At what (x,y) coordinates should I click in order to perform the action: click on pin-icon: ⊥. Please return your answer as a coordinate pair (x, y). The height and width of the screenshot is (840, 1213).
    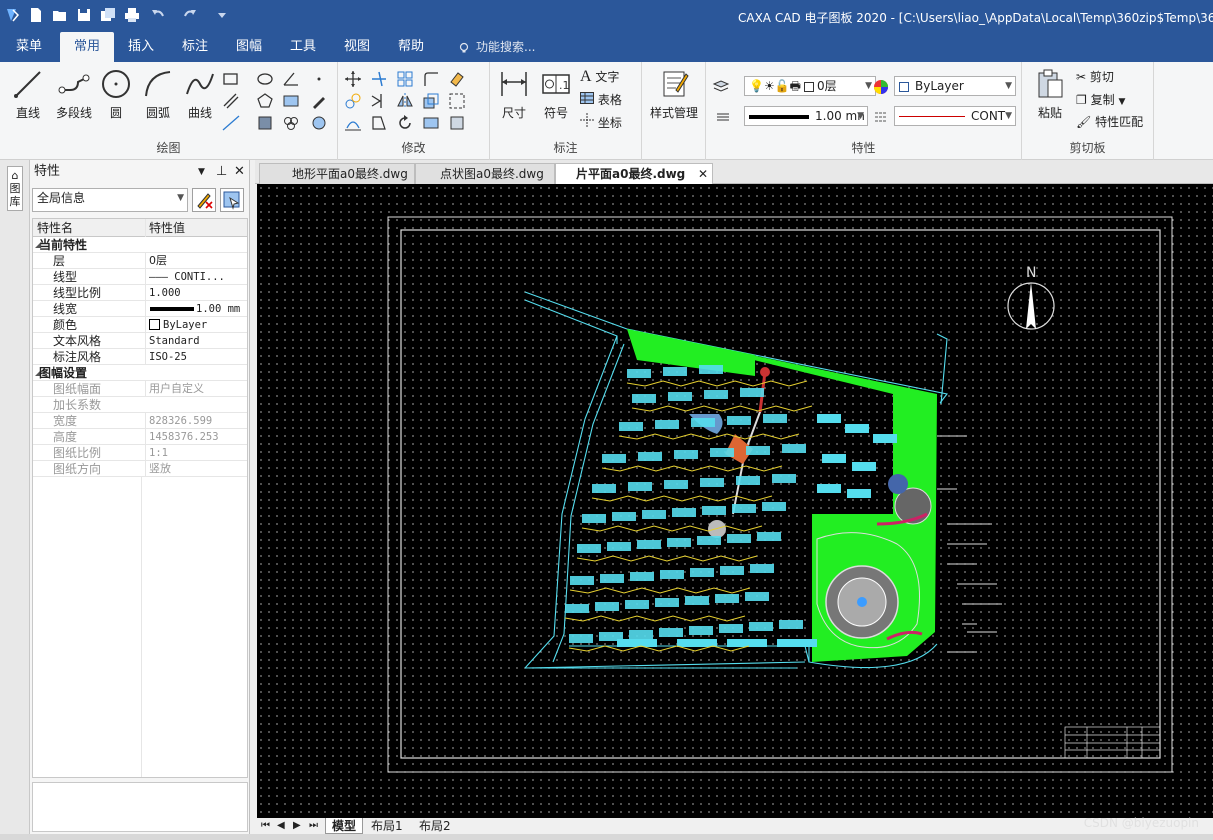
    Looking at the image, I should click on (221, 172).